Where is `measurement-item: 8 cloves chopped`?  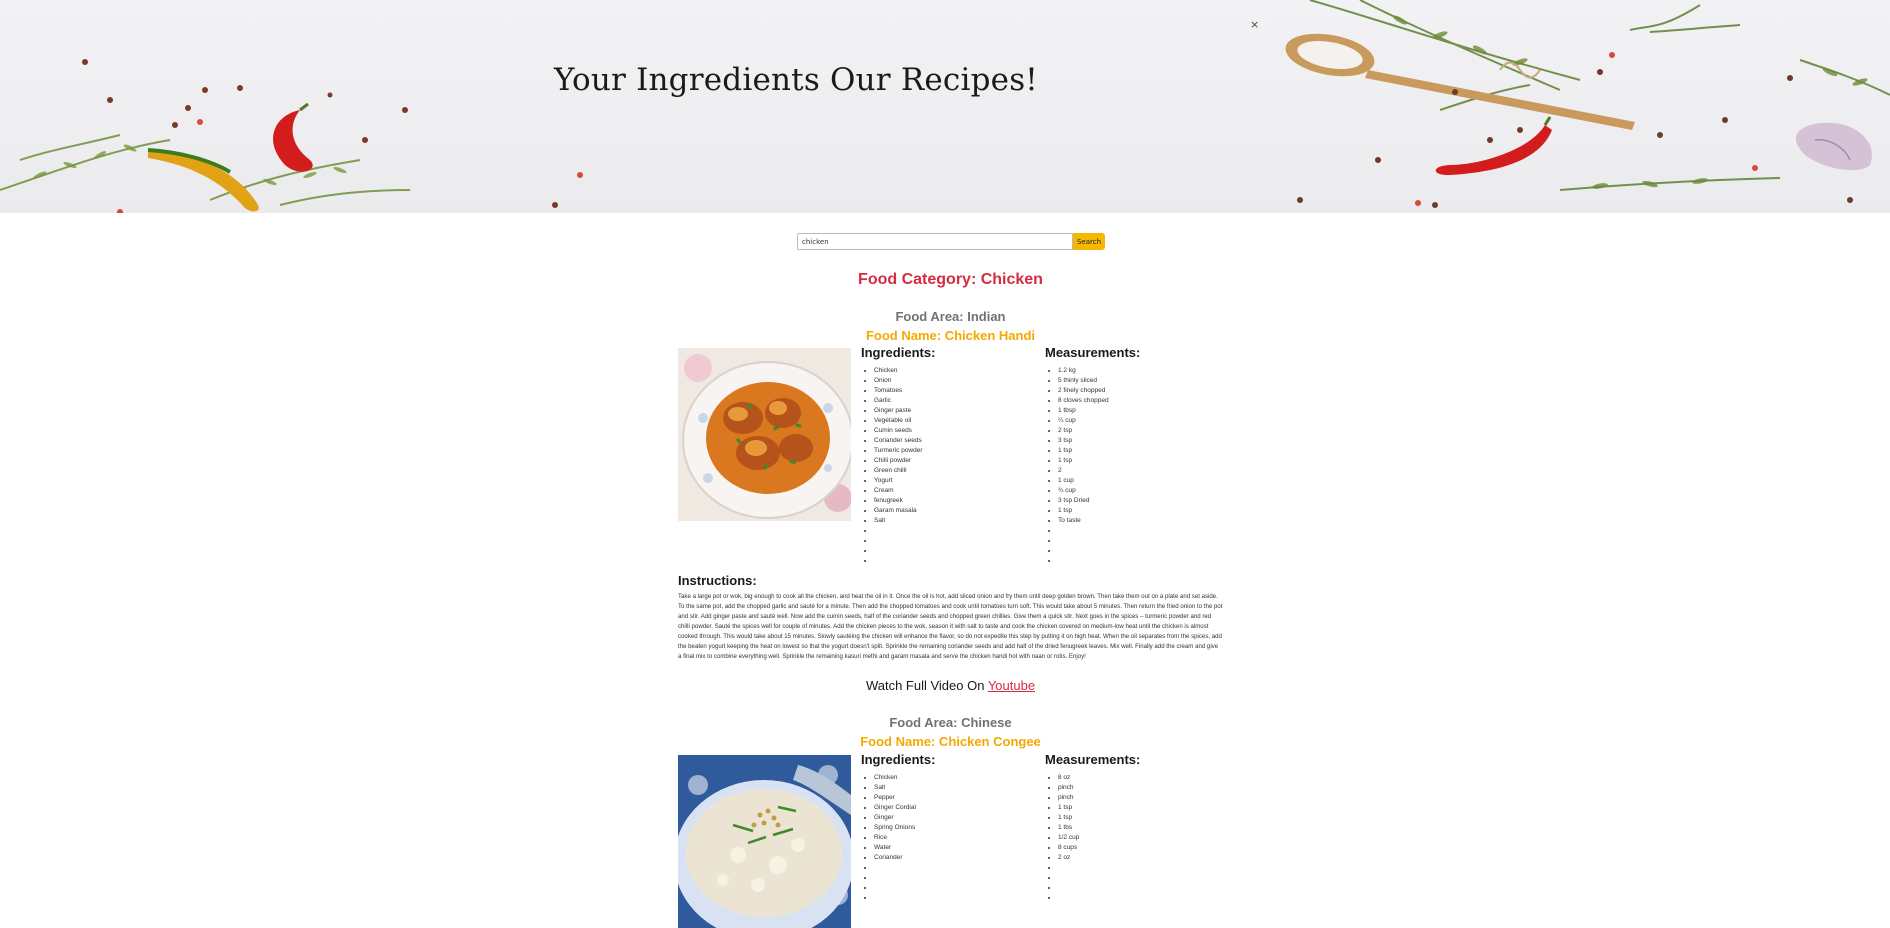 measurement-item: 8 cloves chopped is located at coordinates (1083, 401).